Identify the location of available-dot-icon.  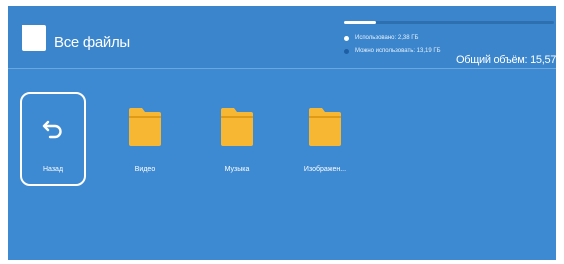
(346, 51).